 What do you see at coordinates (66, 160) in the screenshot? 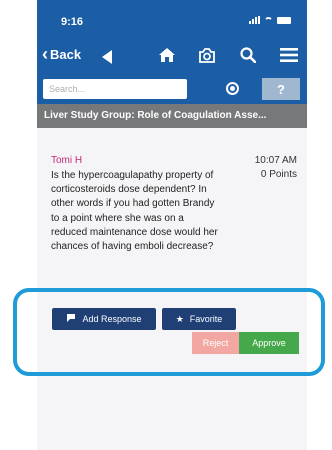
I see `post-author: Tomi H` at bounding box center [66, 160].